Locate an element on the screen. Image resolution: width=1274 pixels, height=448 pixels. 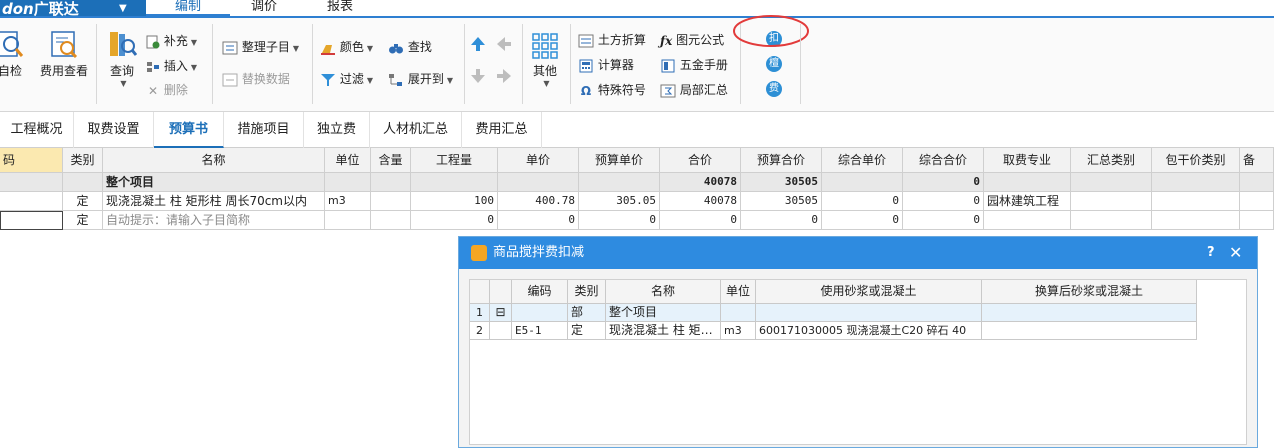
special-symbol-button: Ω 特殊符号 is located at coordinates (612, 89).